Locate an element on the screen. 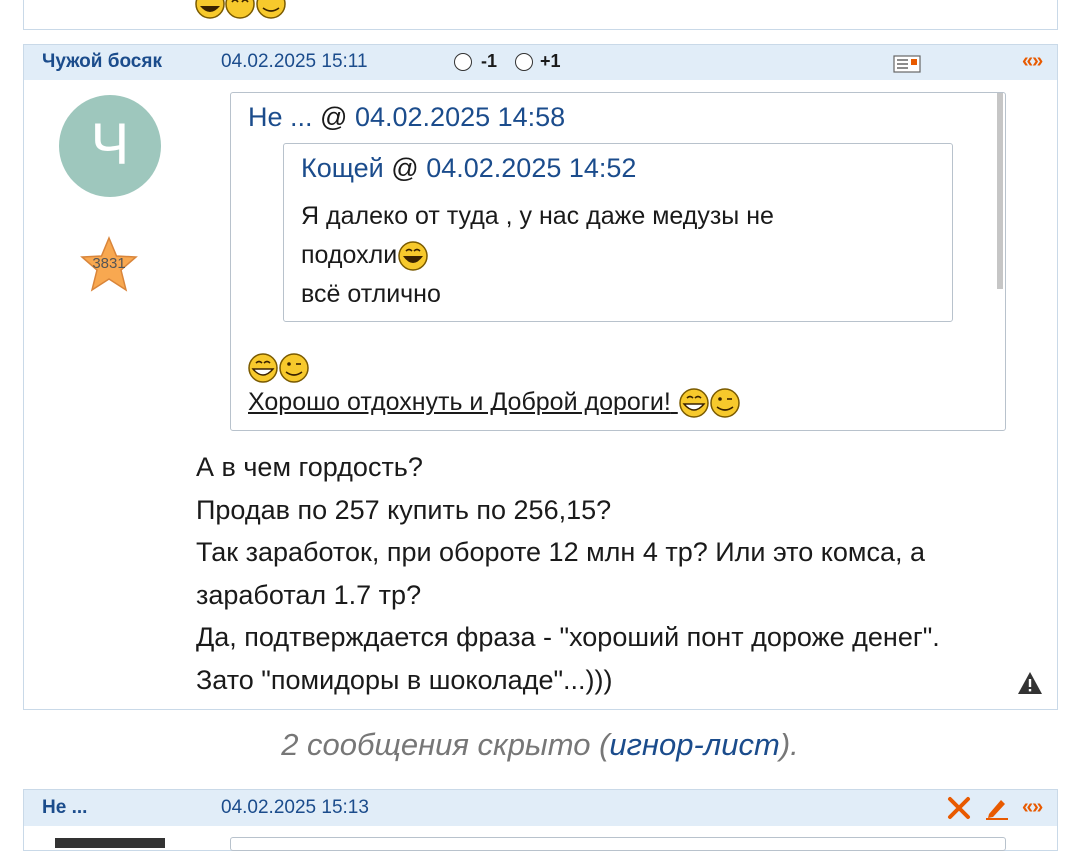  nested-quote-header: Кощей @ 04.02.2025 14:52 is located at coordinates (468, 168).